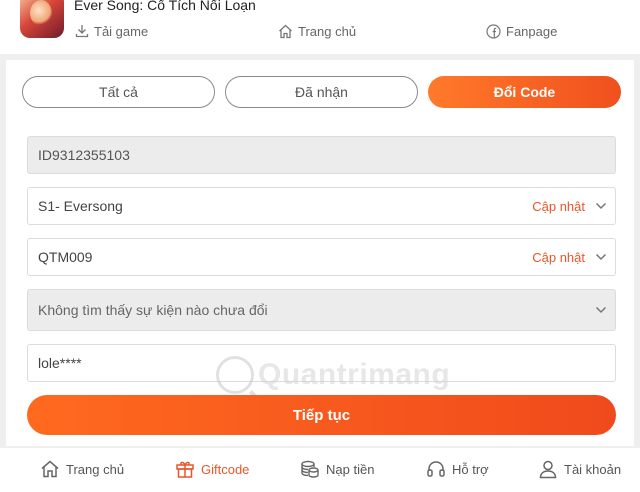  What do you see at coordinates (60, 363) in the screenshot?
I see `giftcode-value: lole****` at bounding box center [60, 363].